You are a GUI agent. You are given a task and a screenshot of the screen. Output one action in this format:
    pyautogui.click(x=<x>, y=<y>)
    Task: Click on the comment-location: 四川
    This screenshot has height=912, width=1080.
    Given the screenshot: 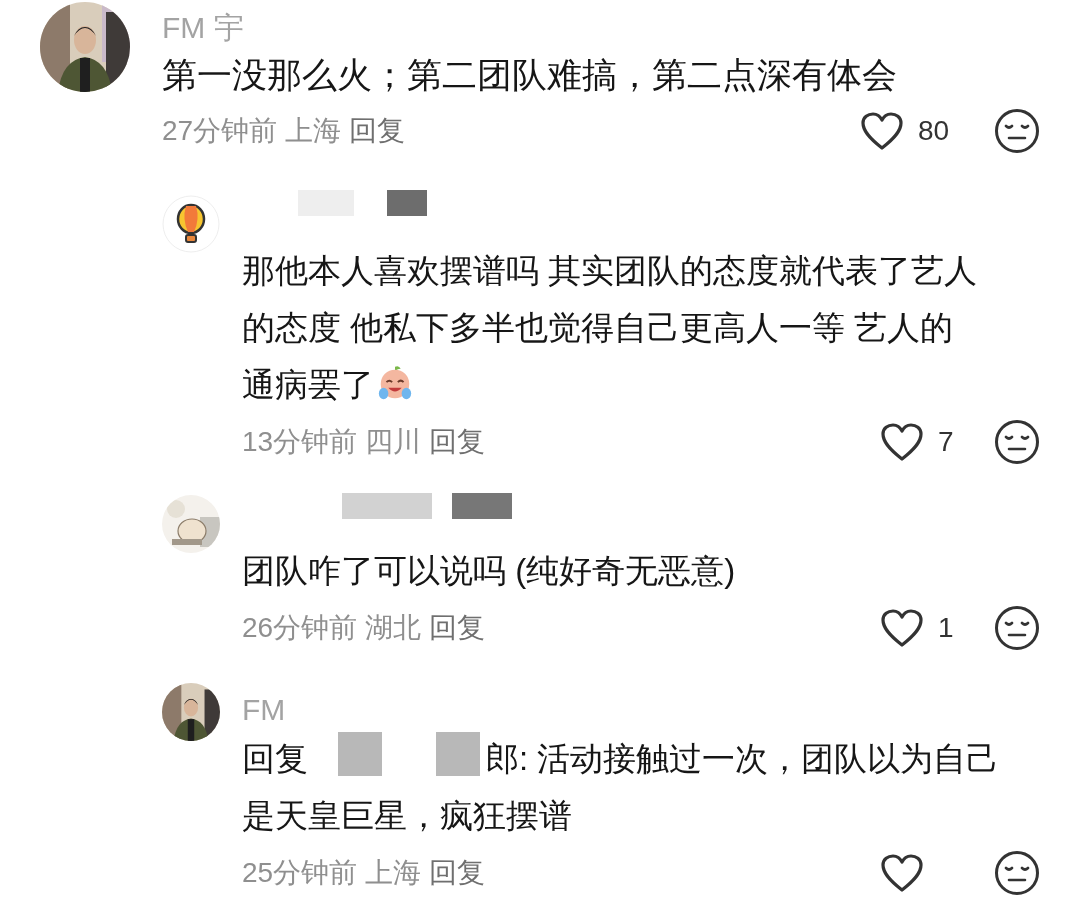 What is the action you would take?
    pyautogui.click(x=393, y=442)
    